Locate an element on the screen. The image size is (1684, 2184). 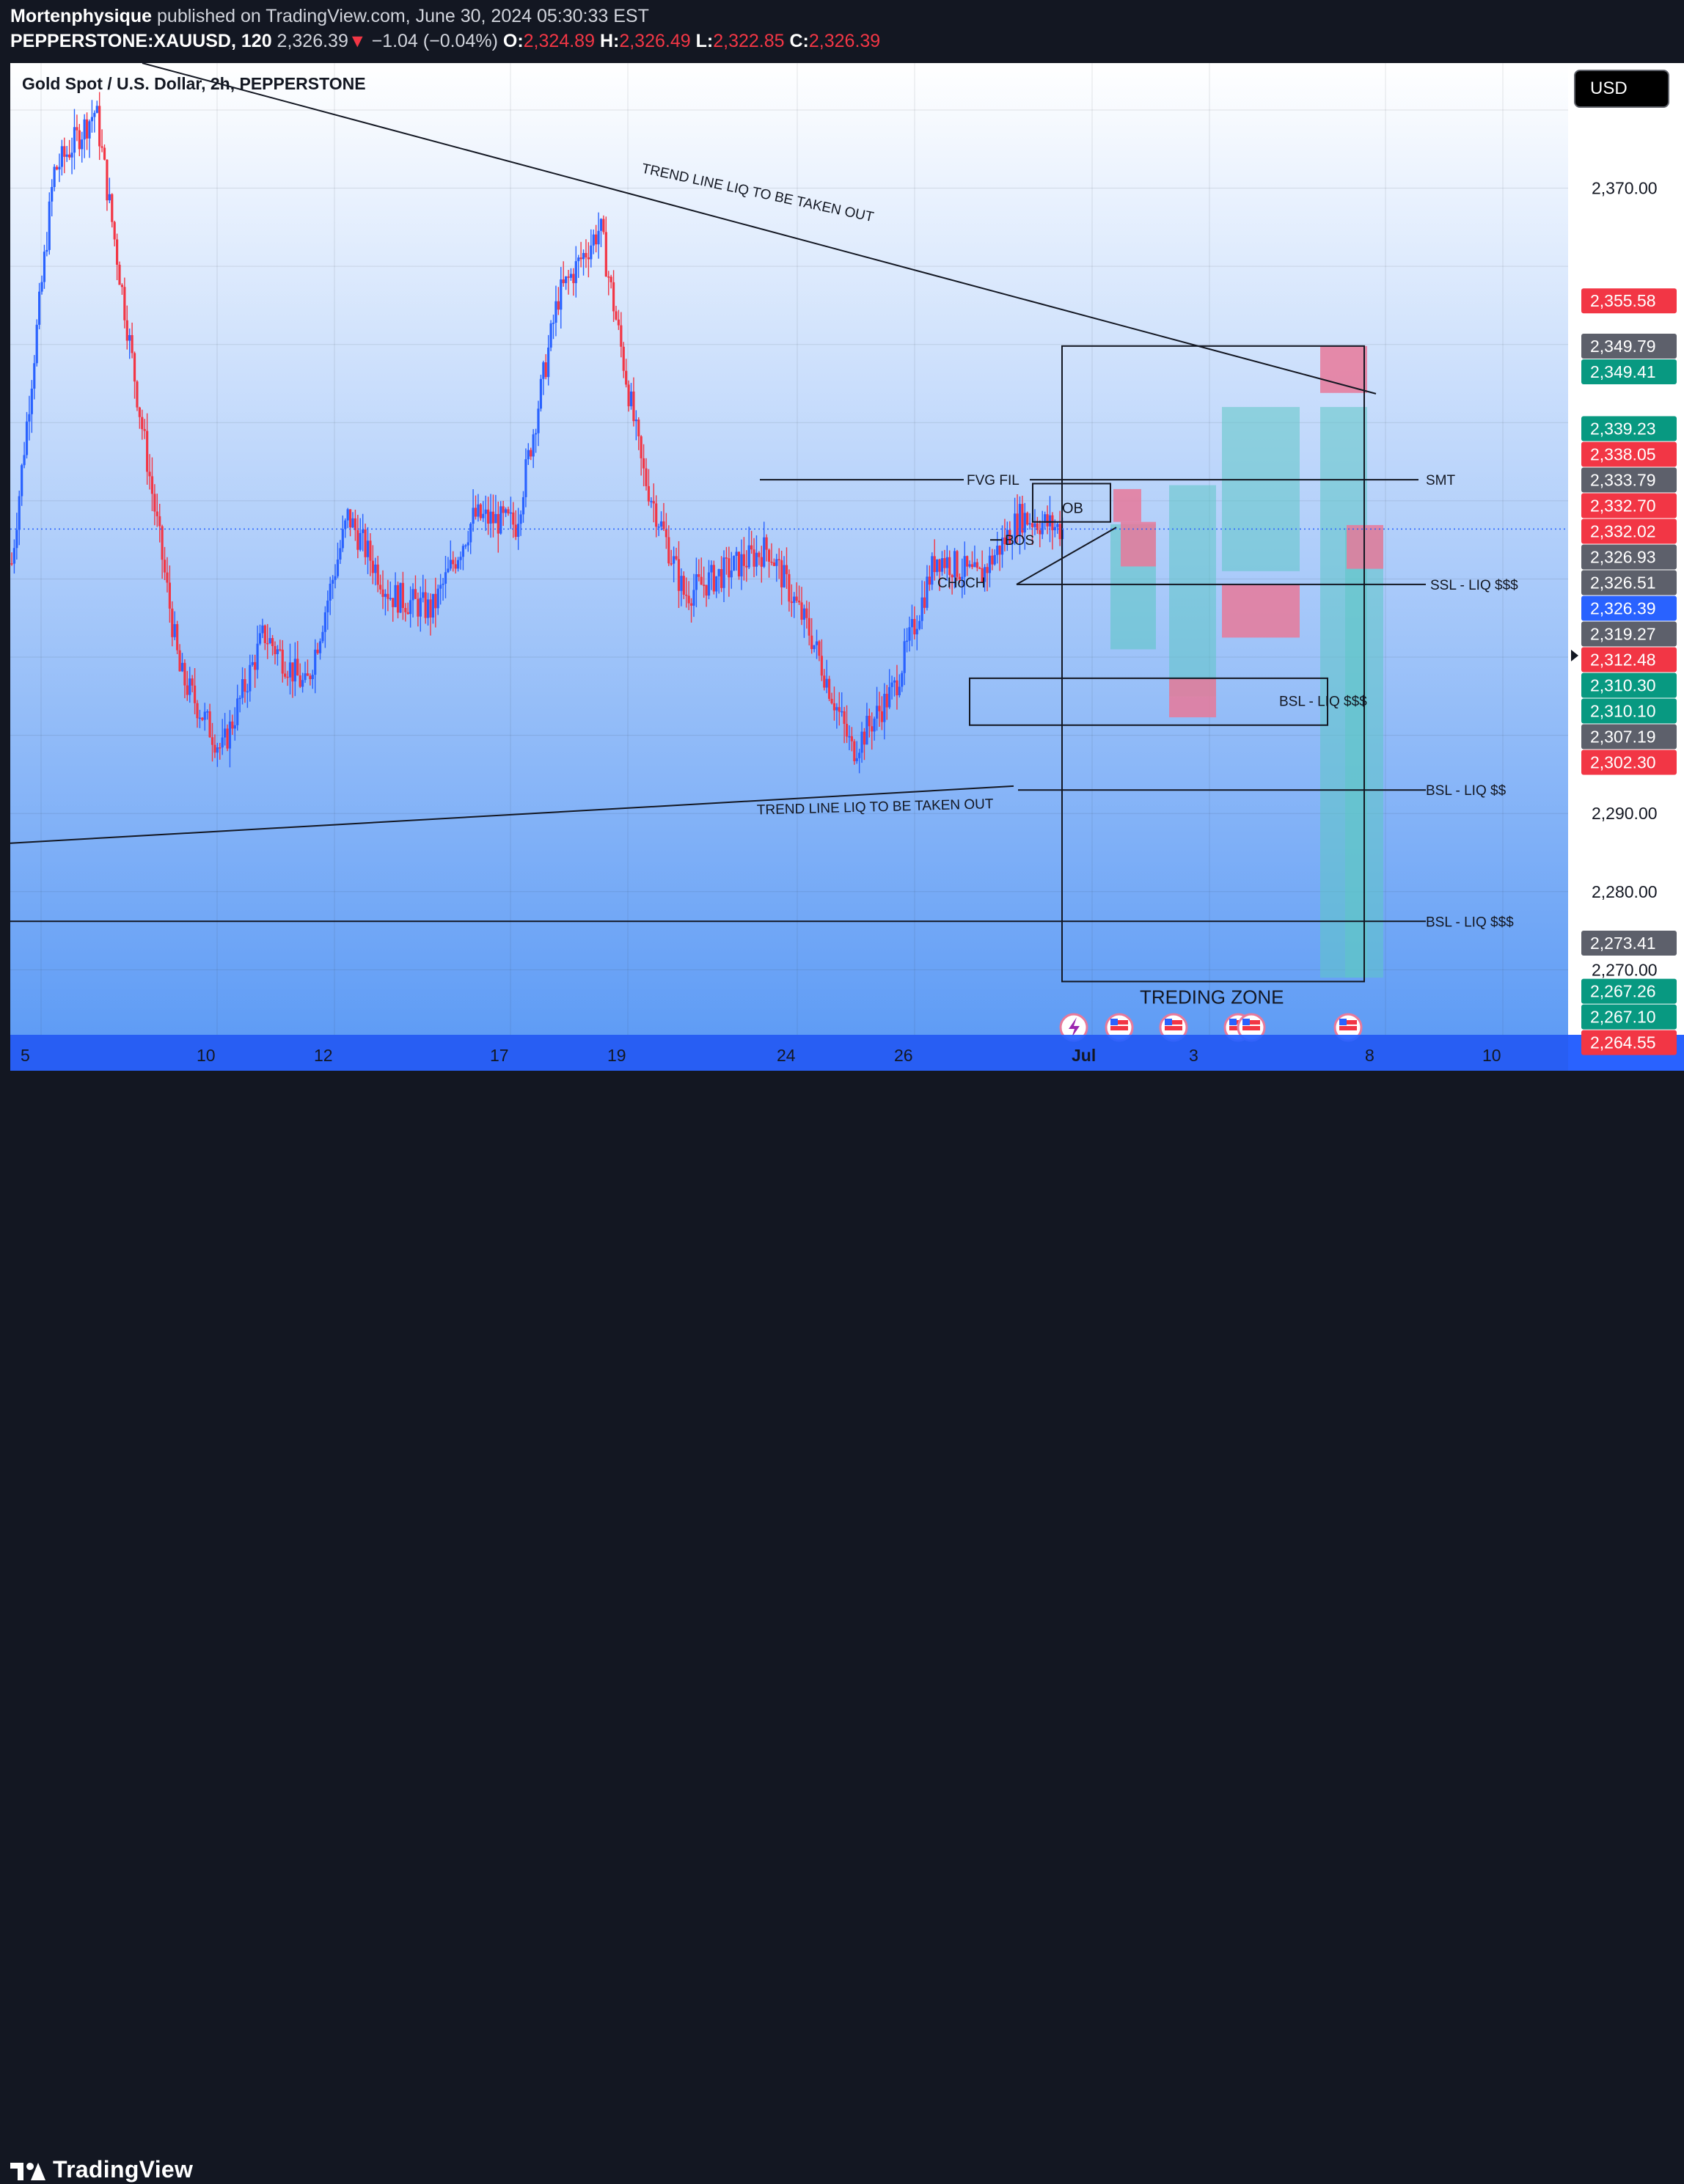
close-value: 2,326.39 is located at coordinates (845, 41).